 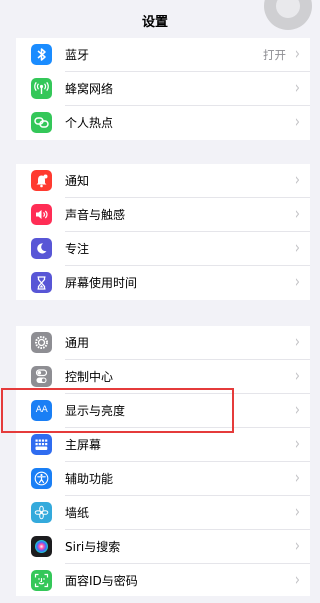 What do you see at coordinates (163, 411) in the screenshot?
I see `settings-row-display-brightness: AA 显示与亮度 ›` at bounding box center [163, 411].